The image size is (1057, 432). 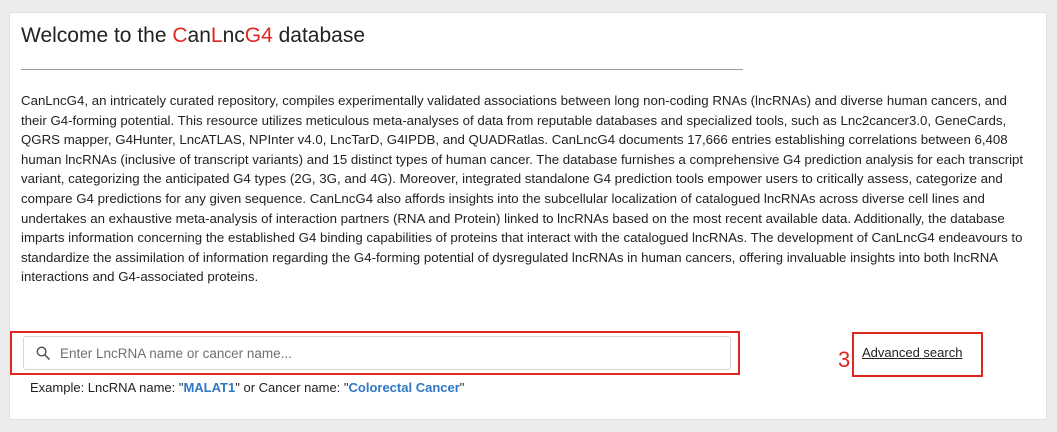 What do you see at coordinates (43, 353) in the screenshot?
I see `search-icon` at bounding box center [43, 353].